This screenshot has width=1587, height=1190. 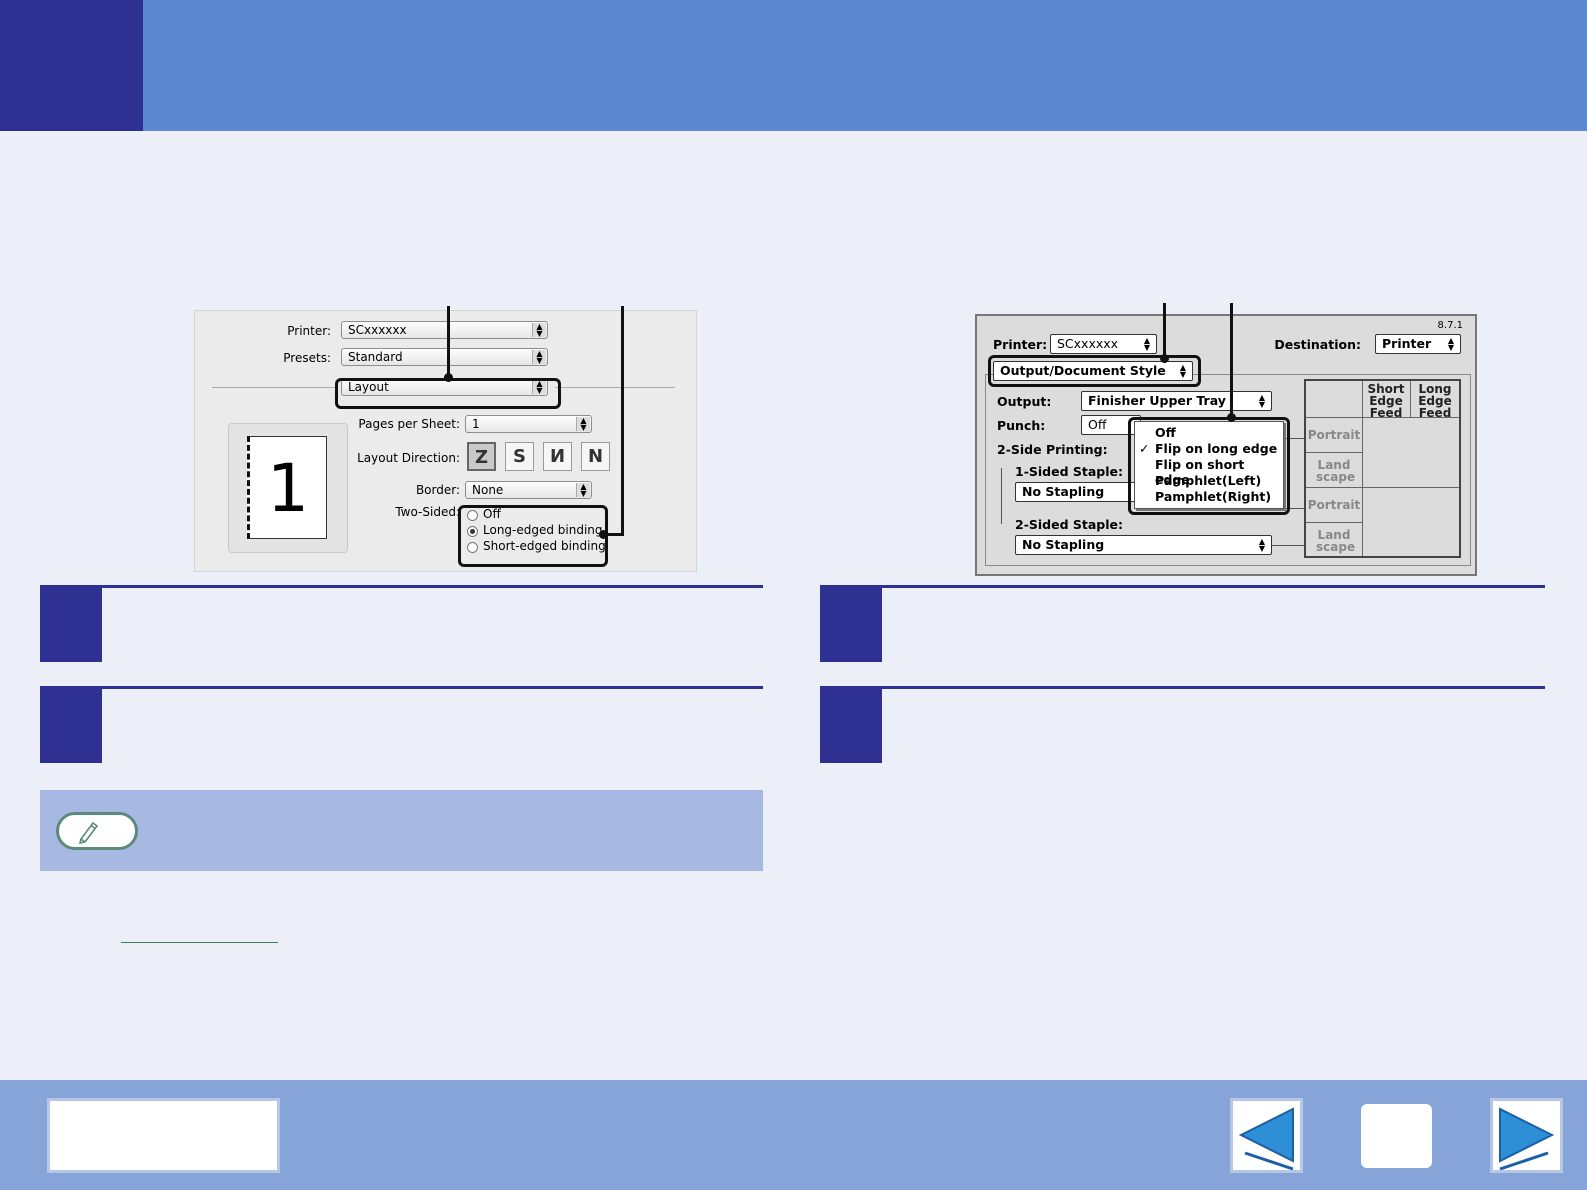 I want to click on note-badge, so click(x=97, y=831).